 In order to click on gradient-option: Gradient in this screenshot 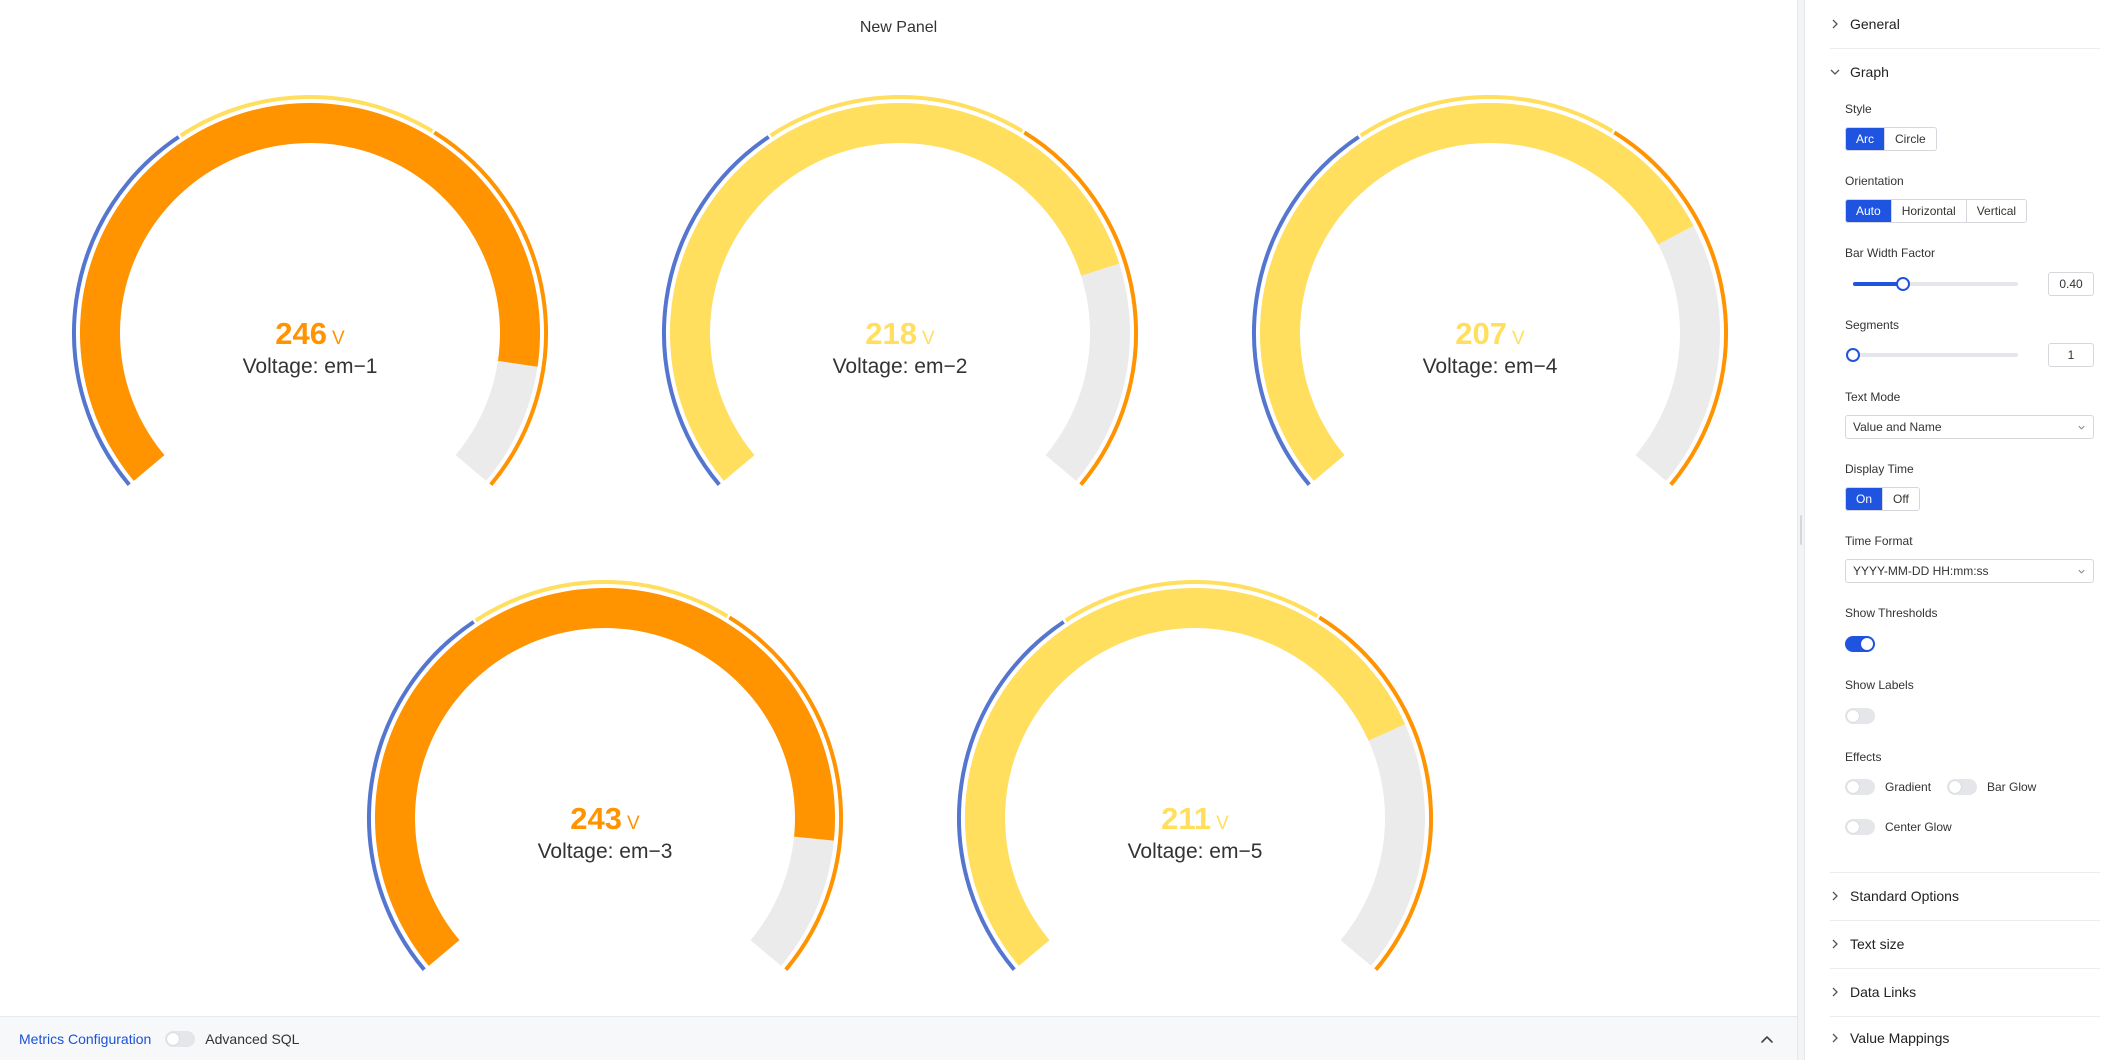, I will do `click(1888, 787)`.